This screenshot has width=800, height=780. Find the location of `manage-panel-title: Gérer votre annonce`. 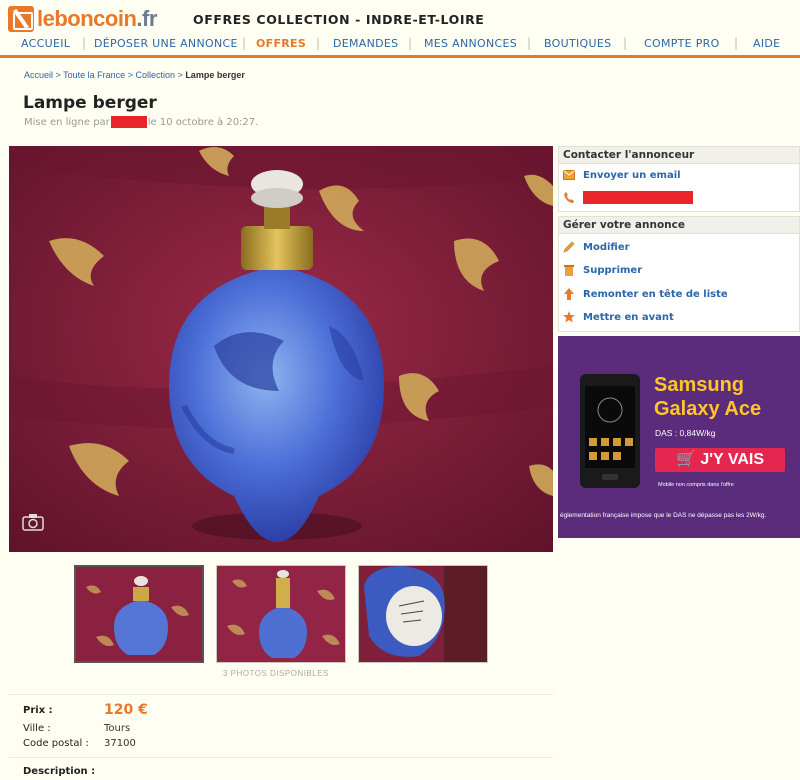

manage-panel-title: Gérer votre annonce is located at coordinates (679, 225).